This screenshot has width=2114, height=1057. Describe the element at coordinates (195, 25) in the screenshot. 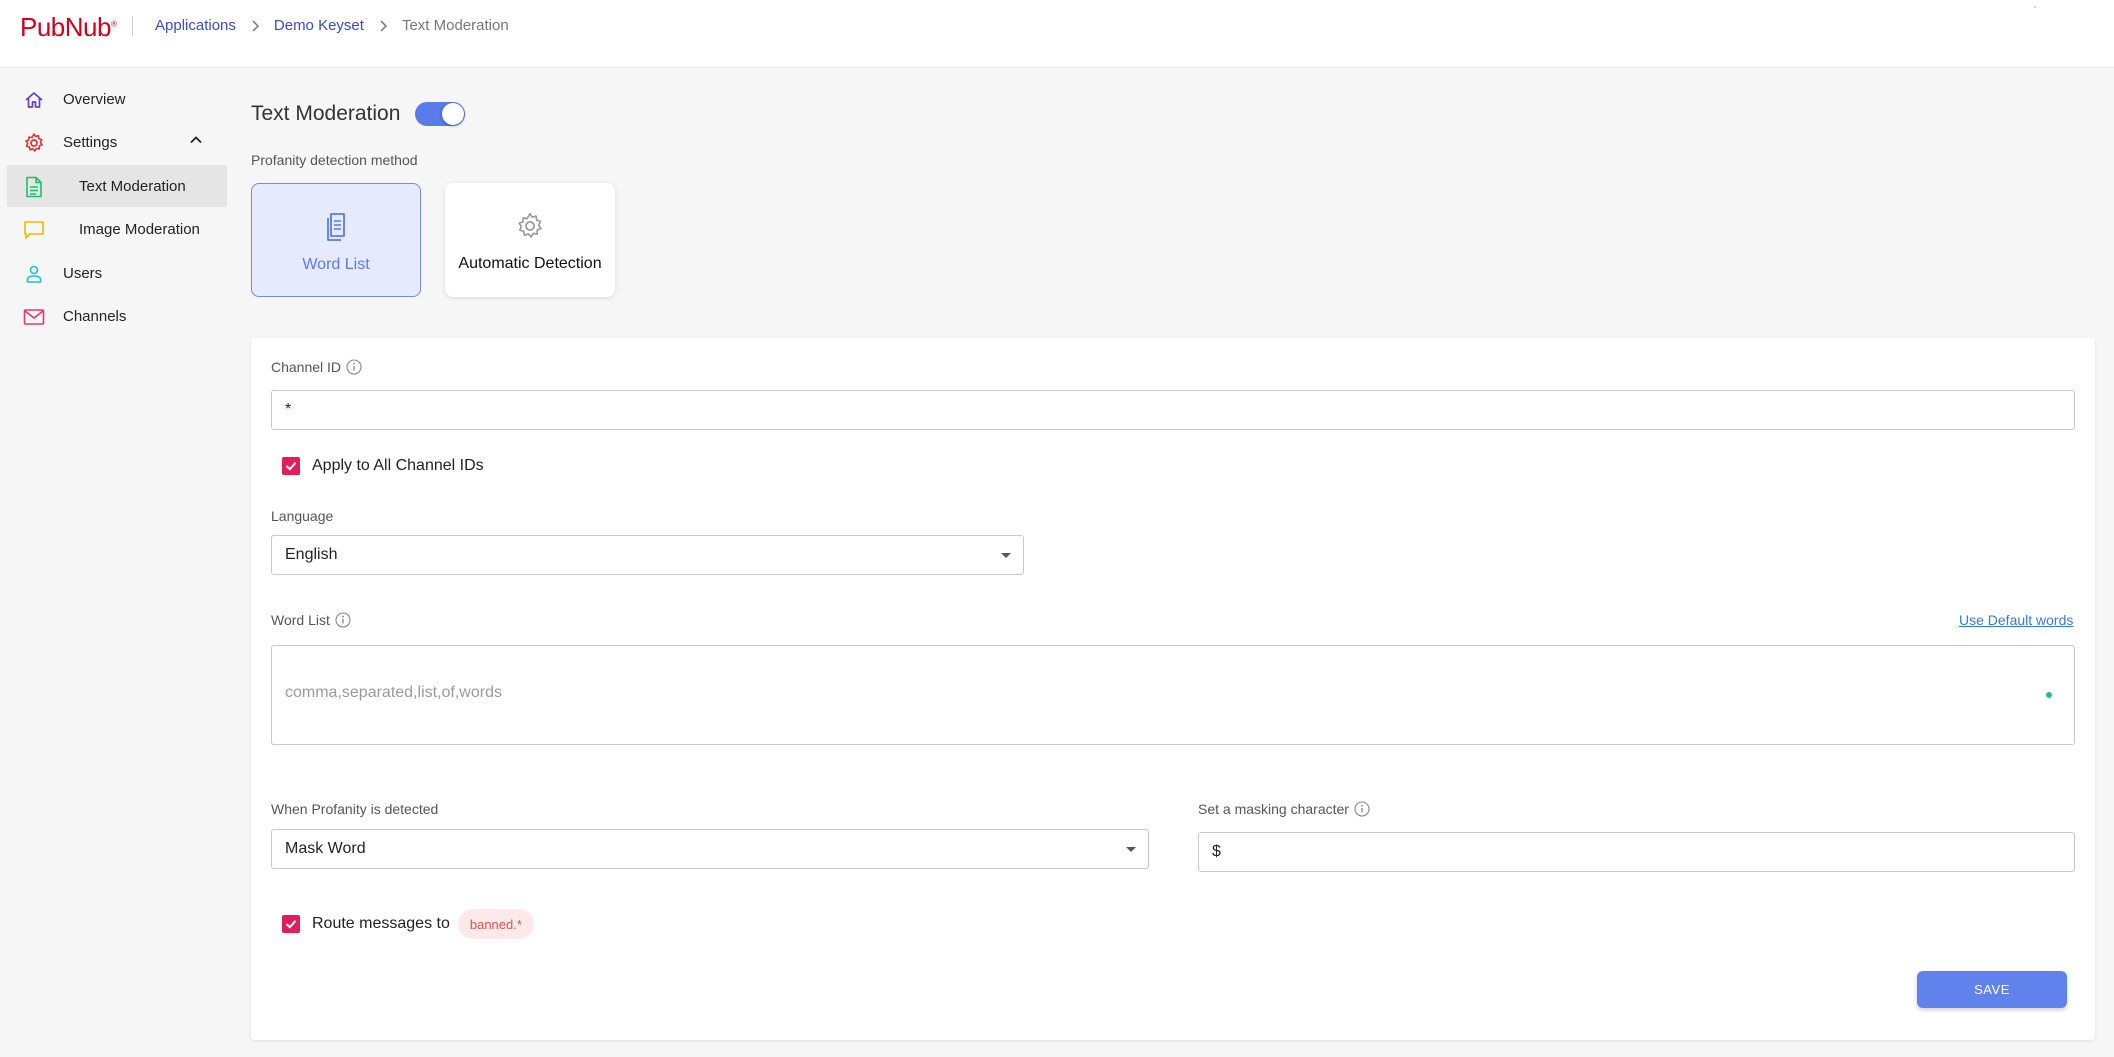

I see `breadcrumb-applications: Applications` at that location.